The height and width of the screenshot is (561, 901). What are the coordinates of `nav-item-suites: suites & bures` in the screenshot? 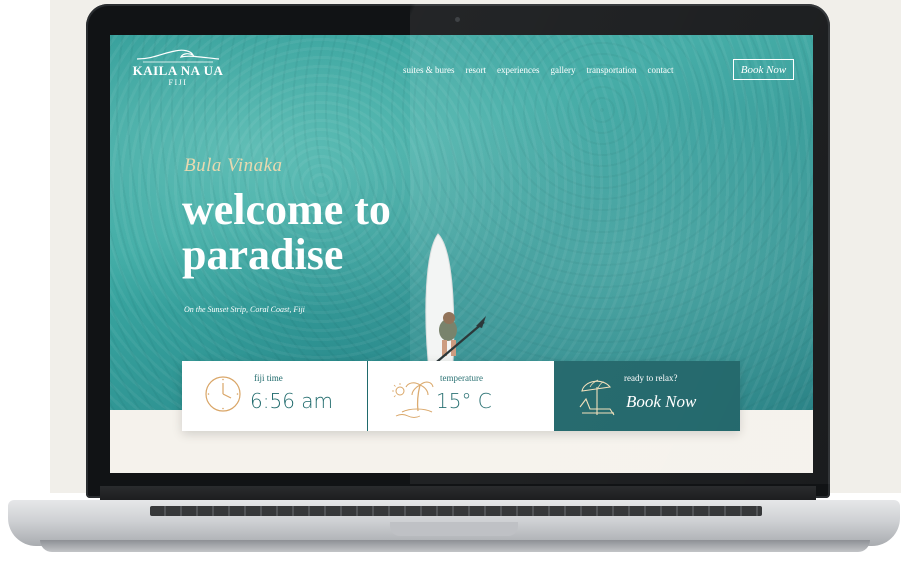 It's located at (429, 70).